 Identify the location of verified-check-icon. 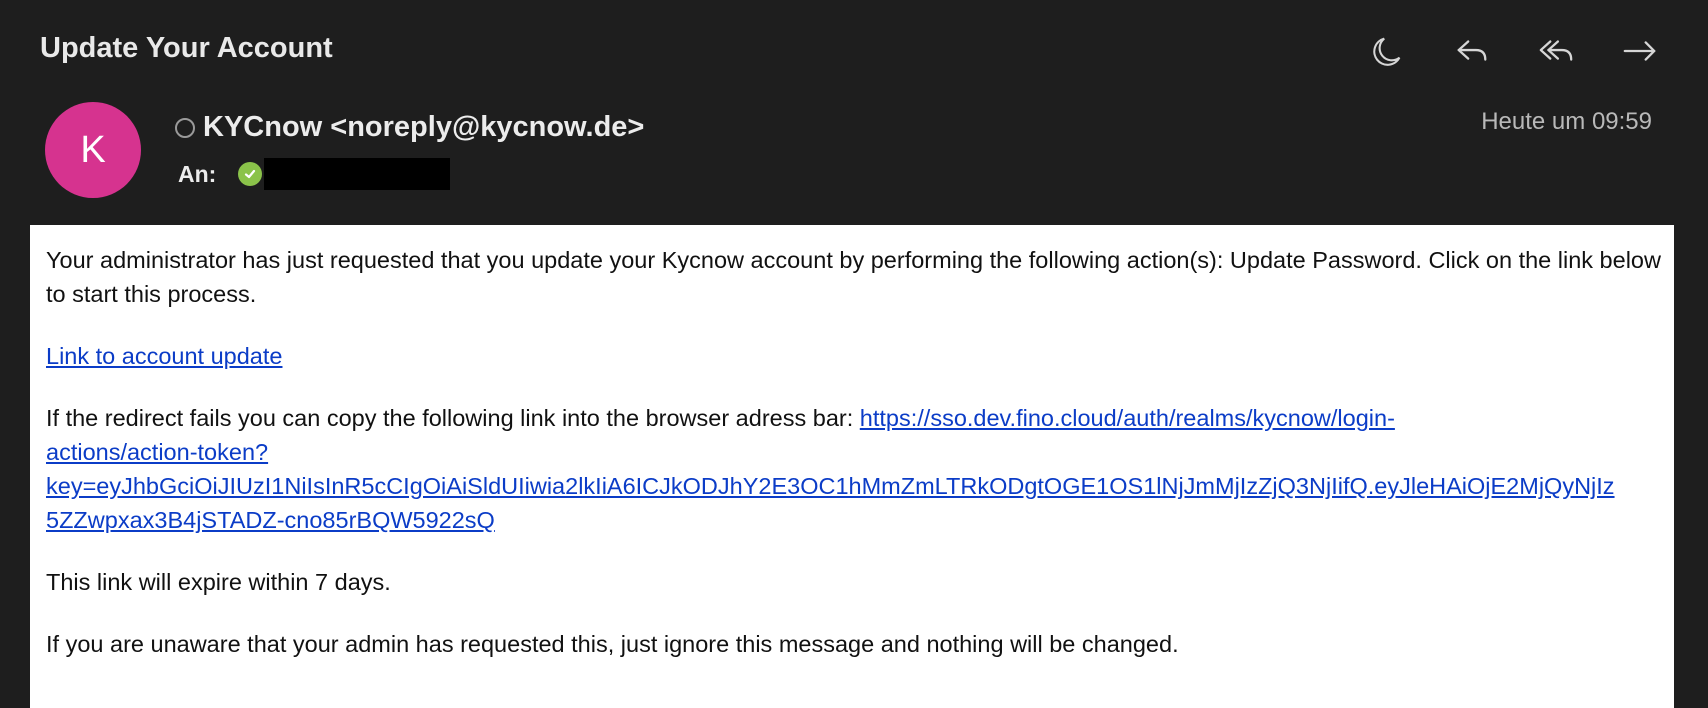
(250, 174).